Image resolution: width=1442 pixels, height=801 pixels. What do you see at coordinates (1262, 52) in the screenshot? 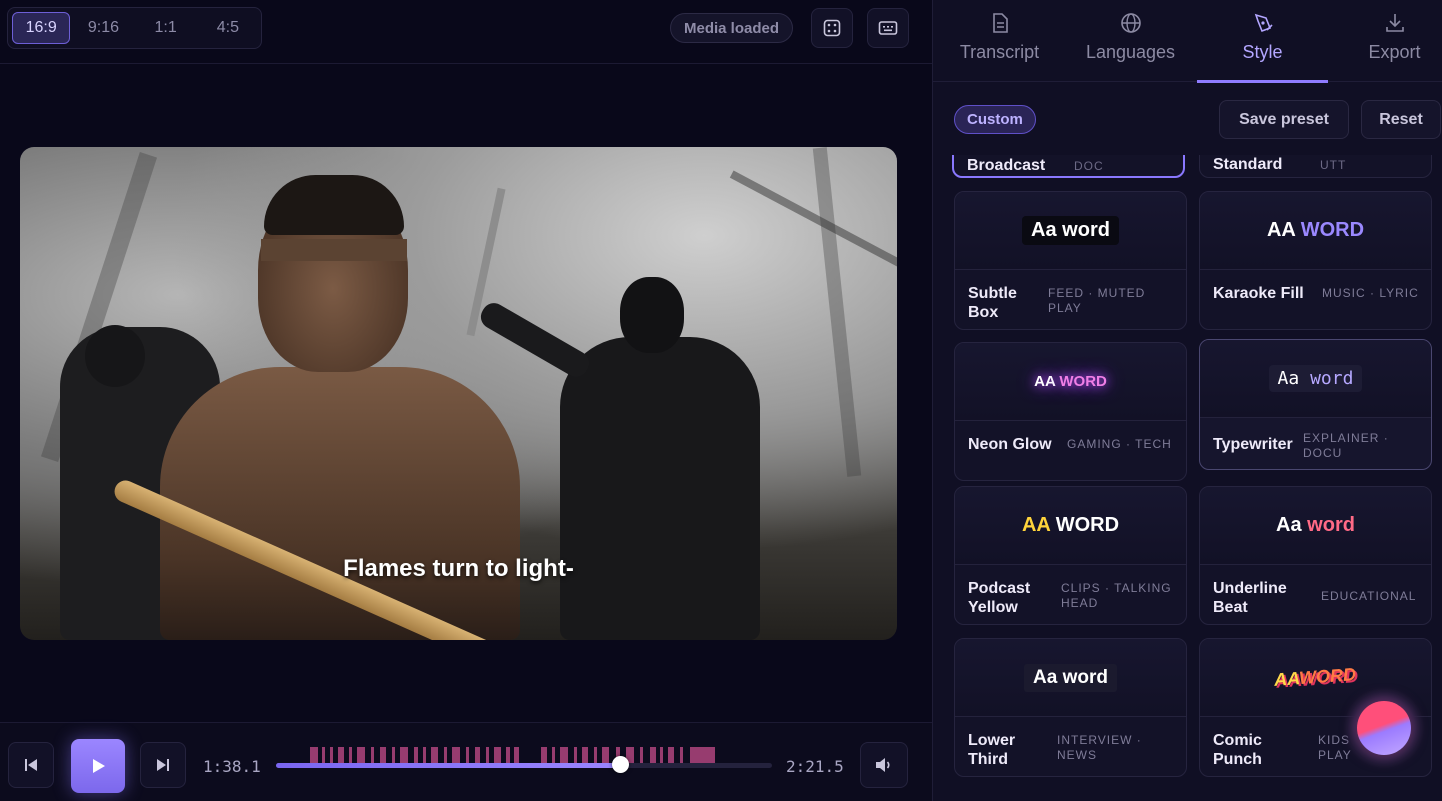
I see `tab-label: Style` at bounding box center [1262, 52].